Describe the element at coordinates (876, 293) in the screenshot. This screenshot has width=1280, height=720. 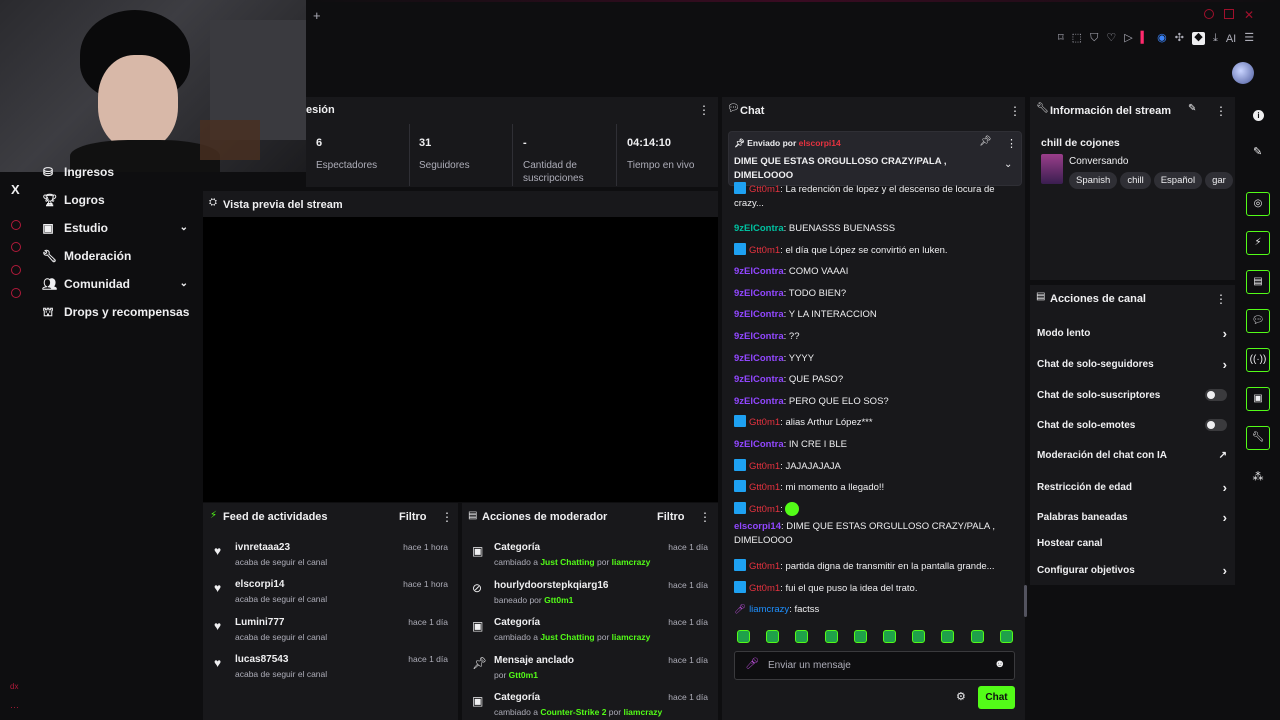
I see `chat-message: 9zElContra: TODO BIEN?` at that location.